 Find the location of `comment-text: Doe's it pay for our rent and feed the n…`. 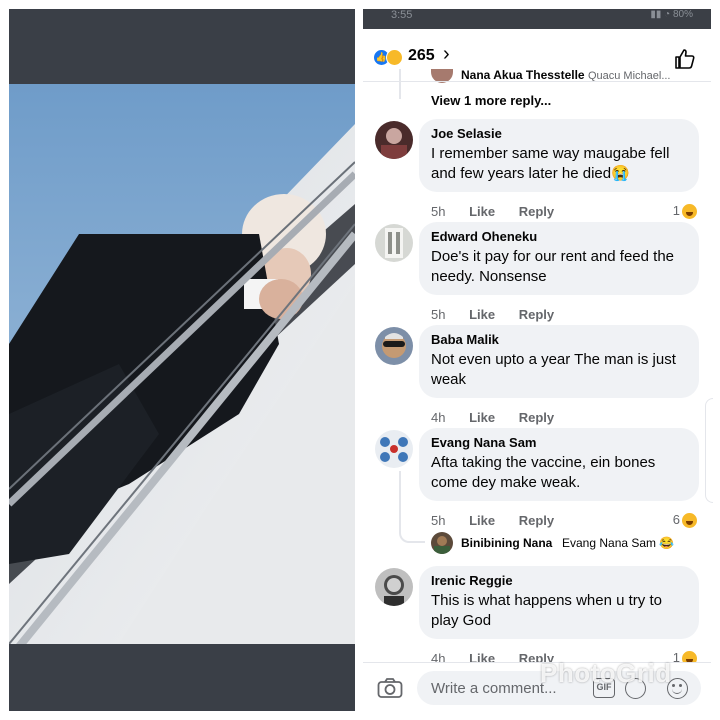

comment-text: Doe's it pay for our rent and feed the n… is located at coordinates (553, 266).